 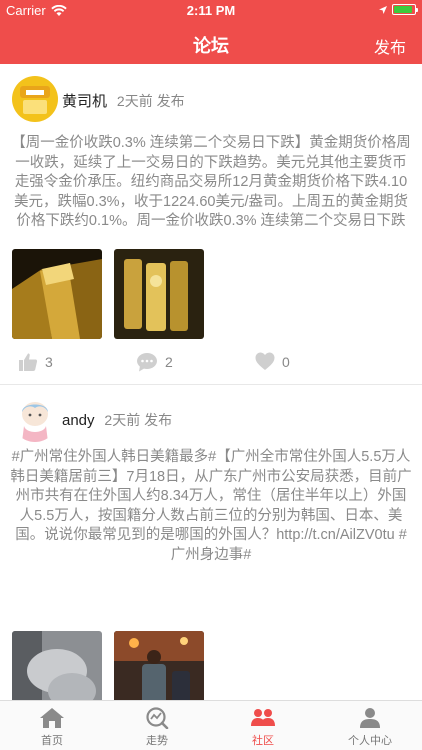 What do you see at coordinates (28, 362) in the screenshot?
I see `thumbs-up-icon` at bounding box center [28, 362].